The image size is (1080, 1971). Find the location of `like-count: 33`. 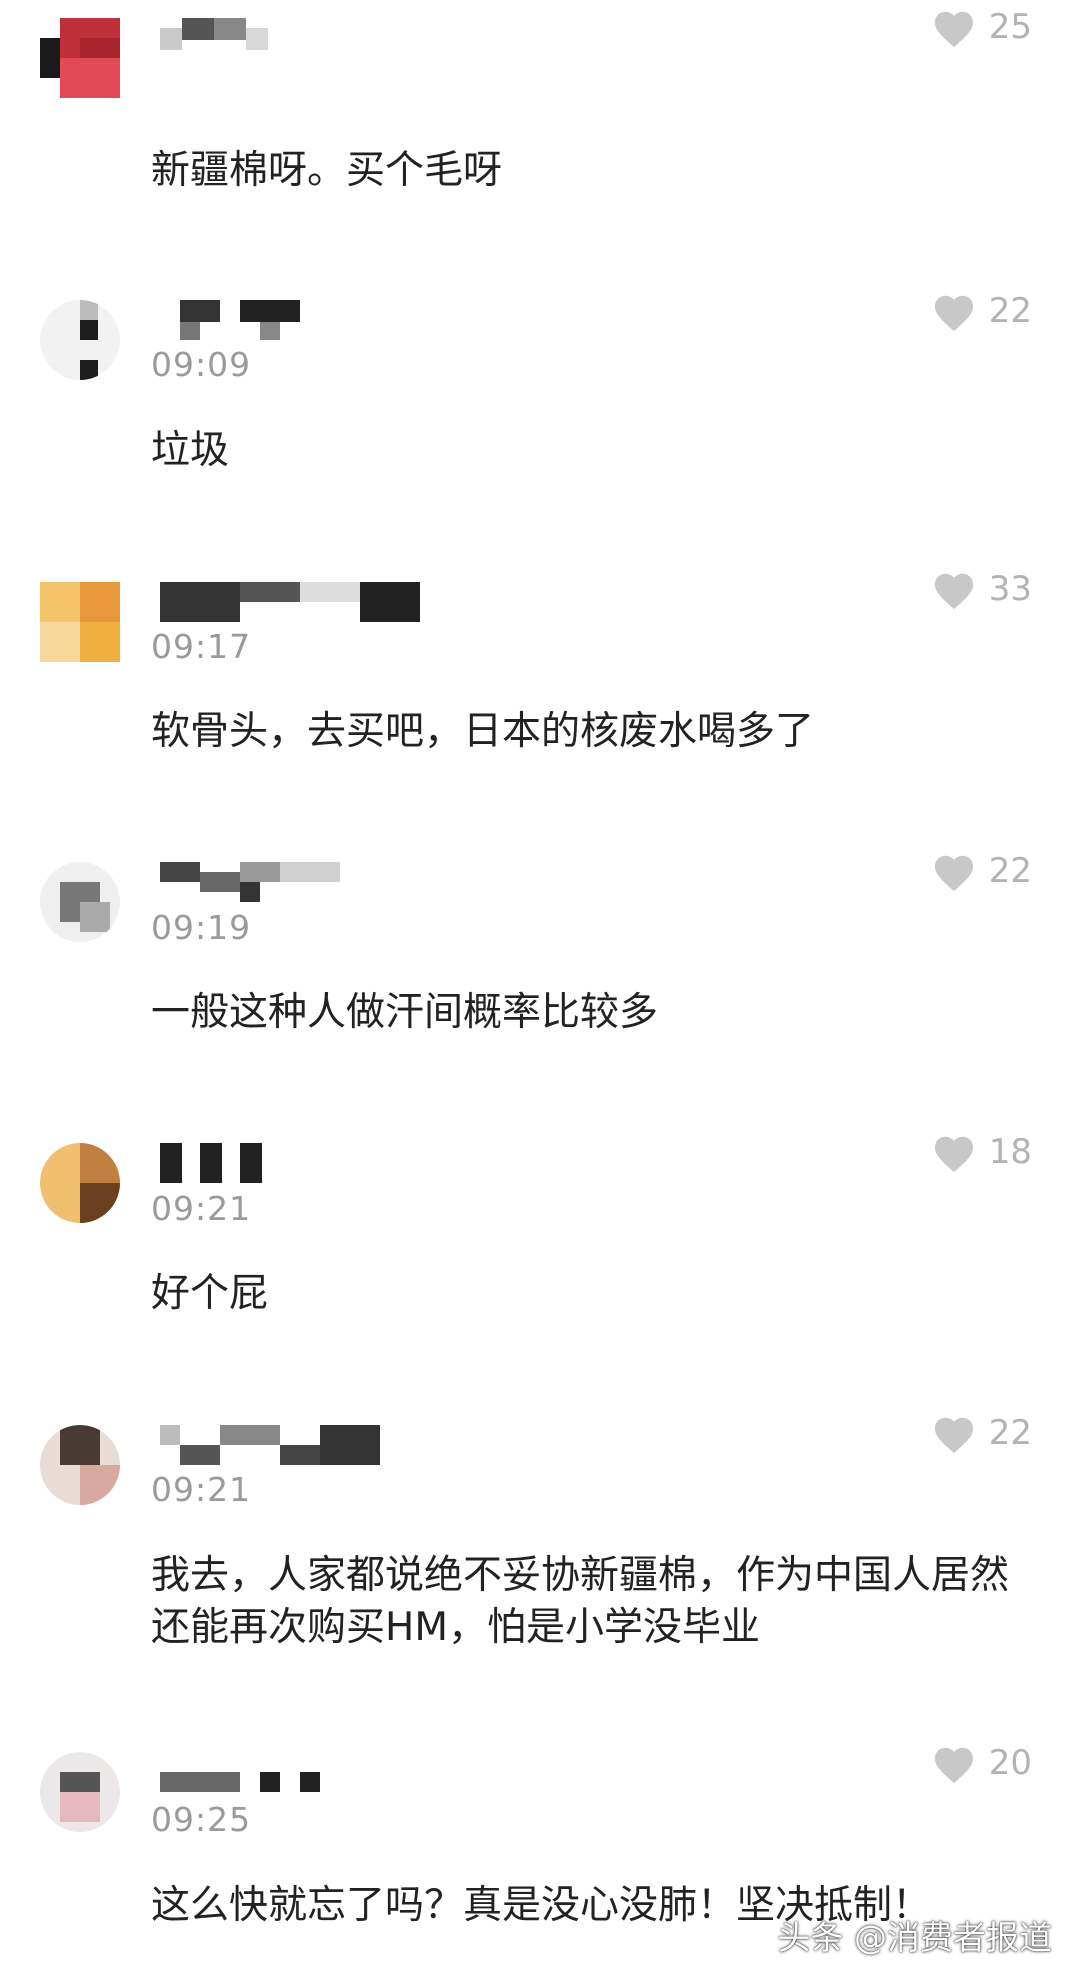

like-count: 33 is located at coordinates (1010, 589).